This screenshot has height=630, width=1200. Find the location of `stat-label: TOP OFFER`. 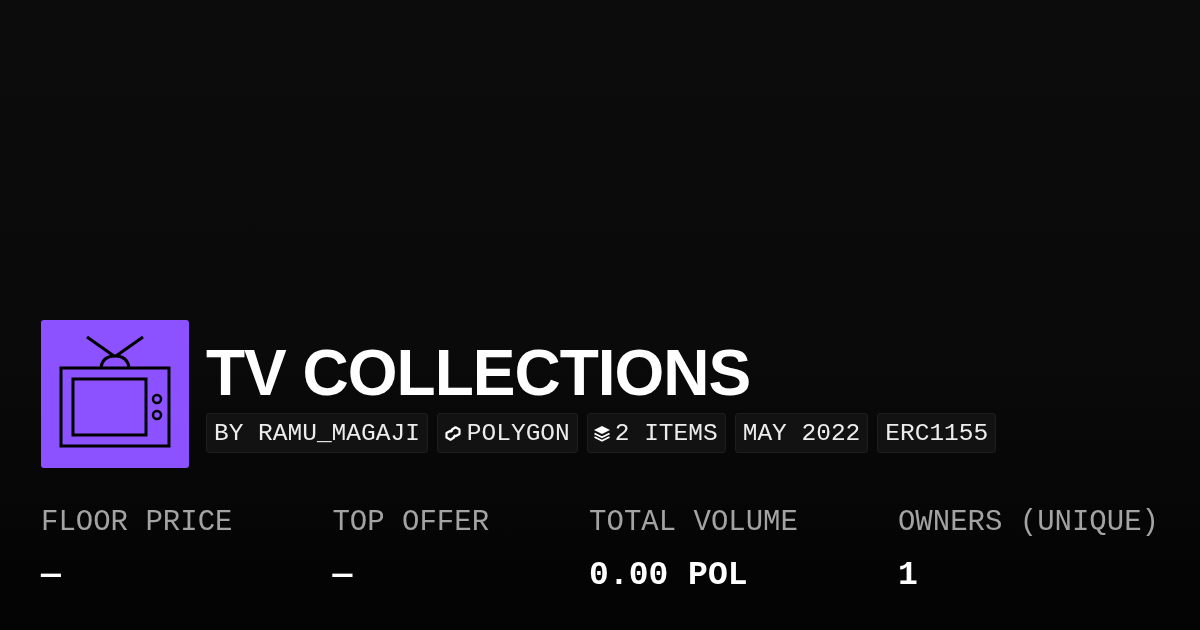

stat-label: TOP OFFER is located at coordinates (411, 522).